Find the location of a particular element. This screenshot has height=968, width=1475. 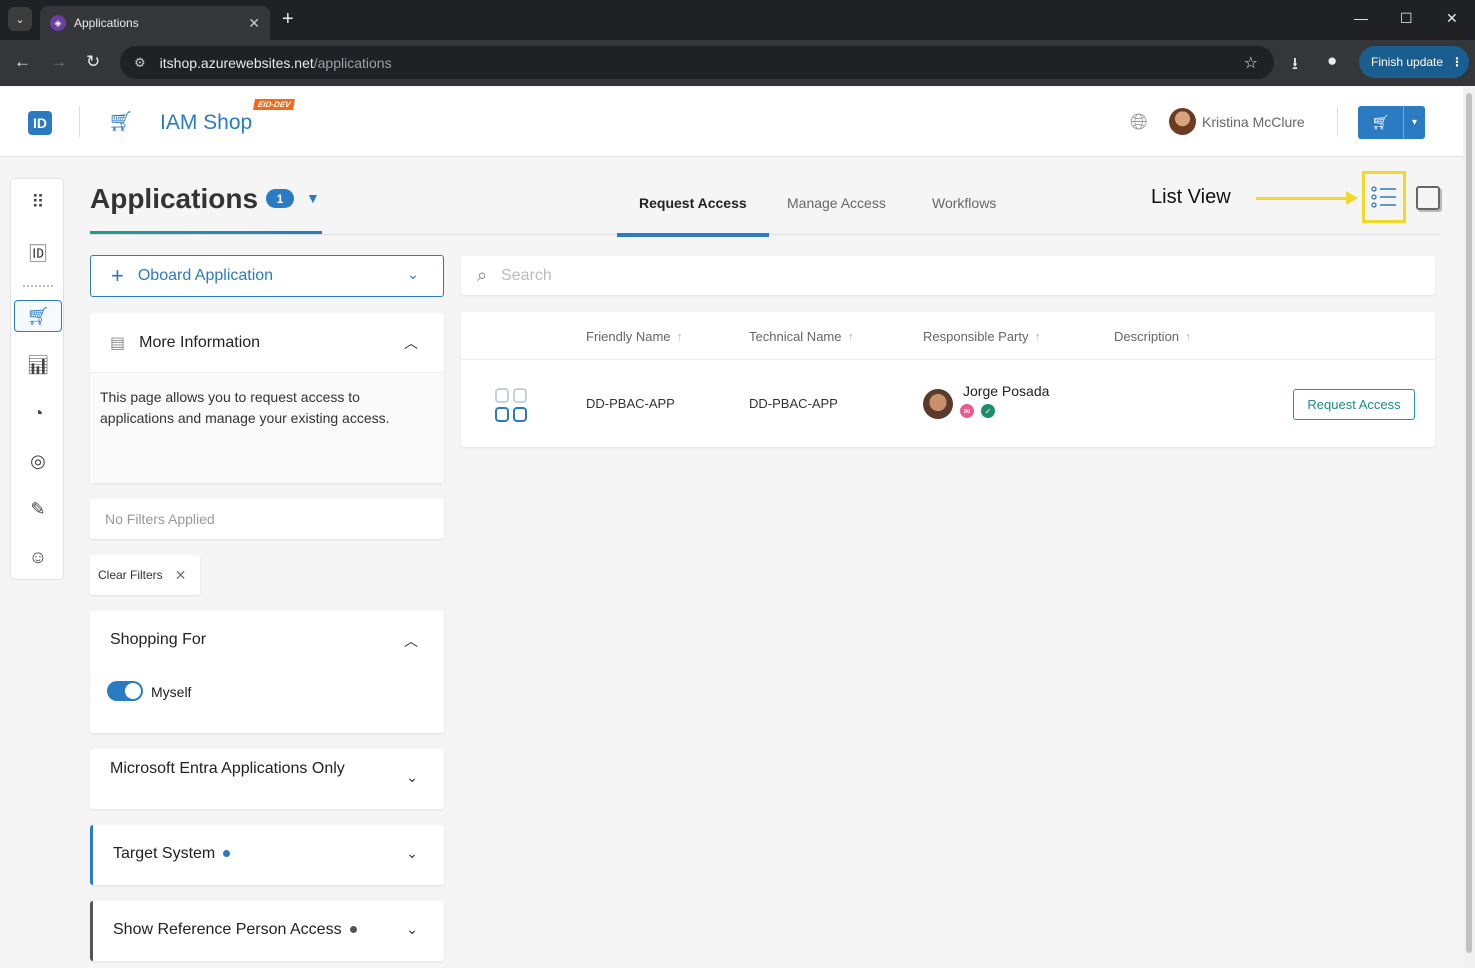

card-view-icon is located at coordinates (1428, 198).